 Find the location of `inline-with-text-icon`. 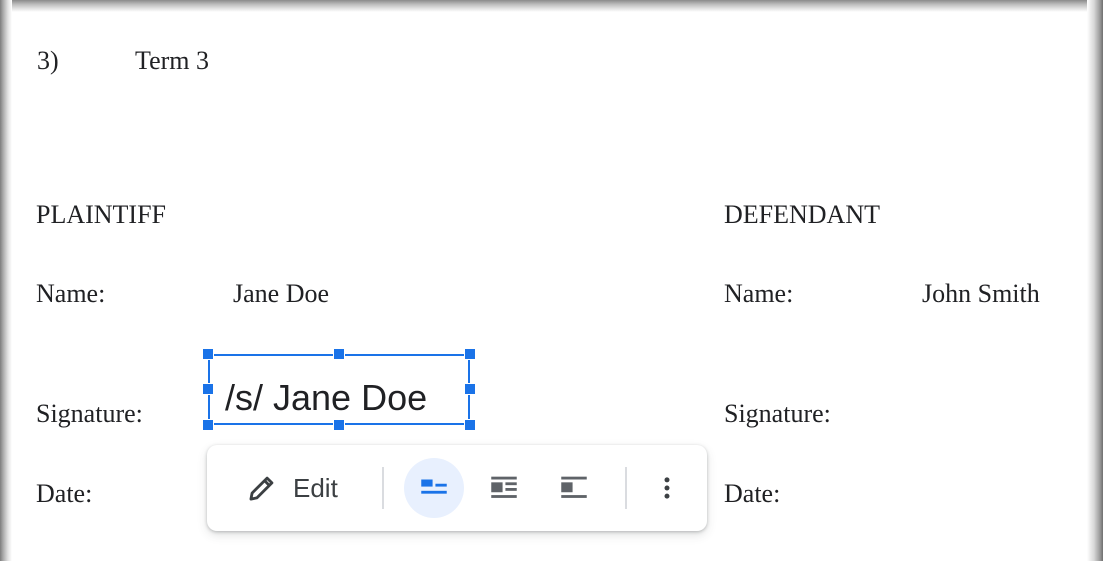

inline-with-text-icon is located at coordinates (434, 486).